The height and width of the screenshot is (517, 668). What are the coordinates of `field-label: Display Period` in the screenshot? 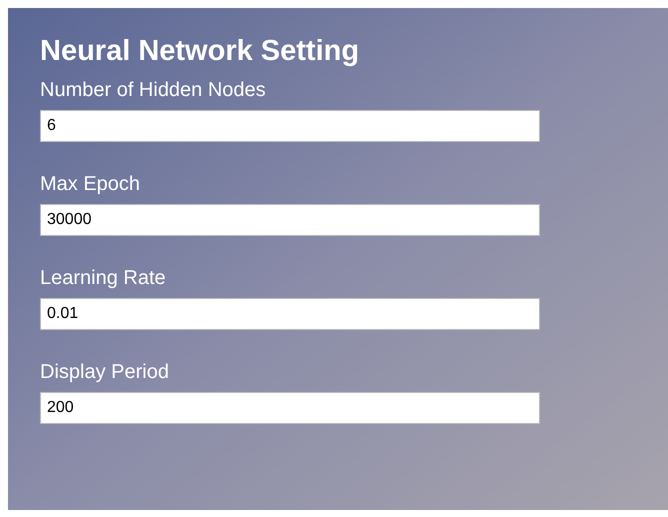 It's located at (105, 372).